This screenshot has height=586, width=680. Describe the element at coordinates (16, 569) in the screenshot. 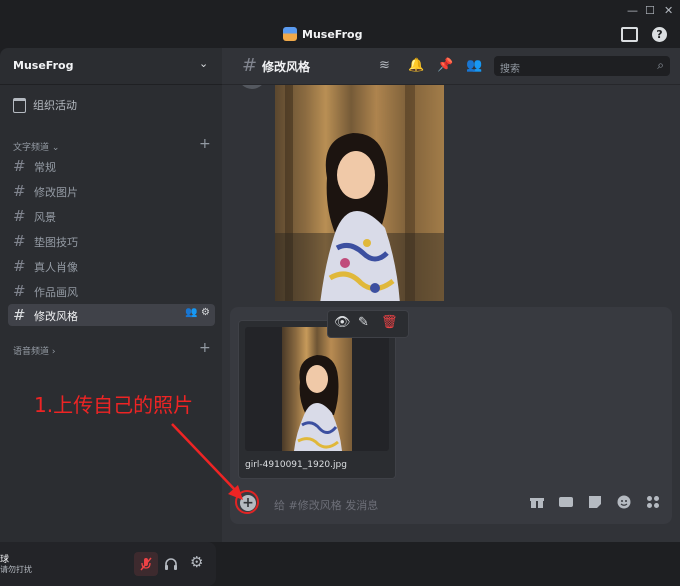

I see `user-status: 请勿打扰` at that location.